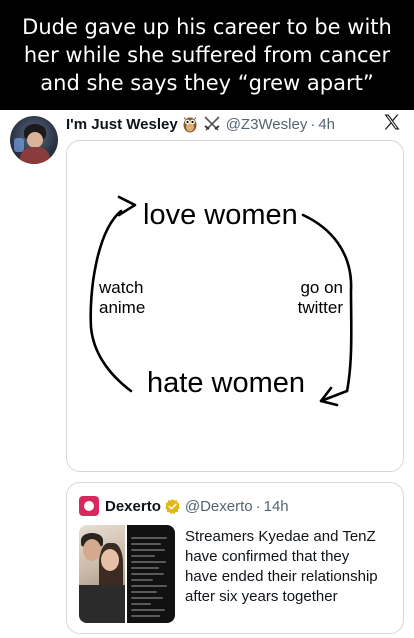 This screenshot has width=414, height=638. I want to click on quoted-tweet-thumbnail, so click(127, 574).